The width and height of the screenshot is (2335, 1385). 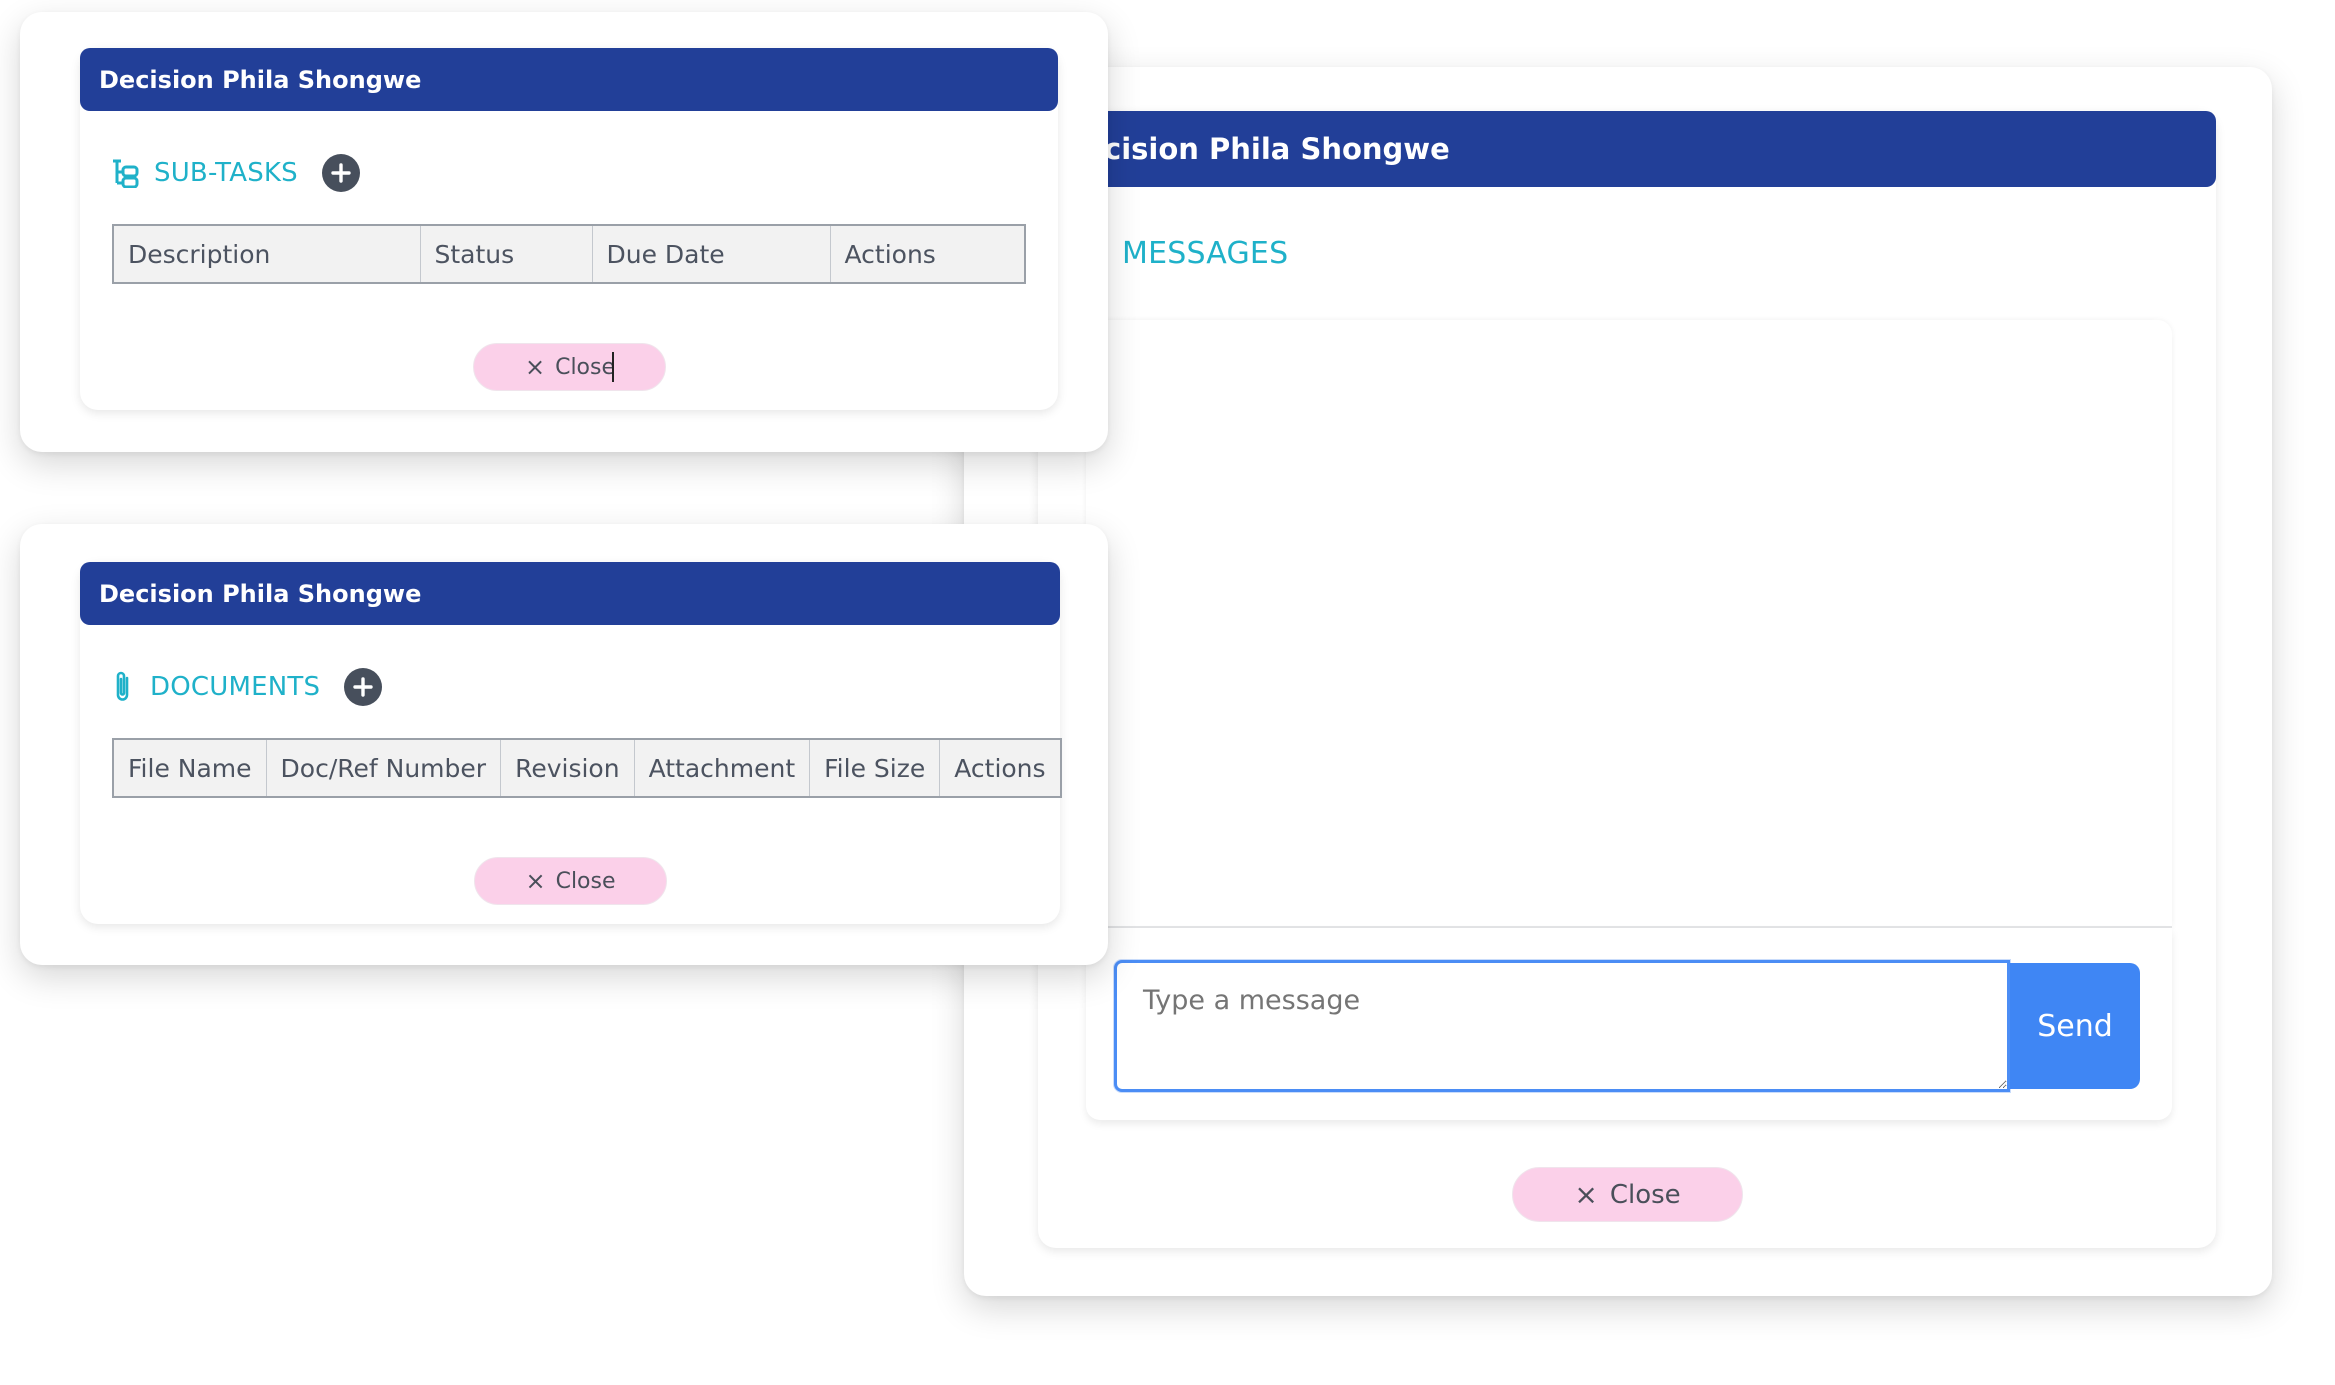 What do you see at coordinates (569, 79) in the screenshot?
I see `subtasks-dialog-header: Decision Phila Shongwe` at bounding box center [569, 79].